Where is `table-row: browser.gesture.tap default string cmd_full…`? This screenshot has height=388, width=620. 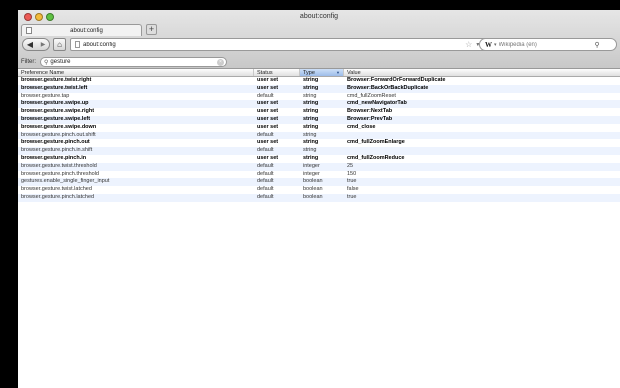
table-row: browser.gesture.tap default string cmd_full… is located at coordinates (319, 97).